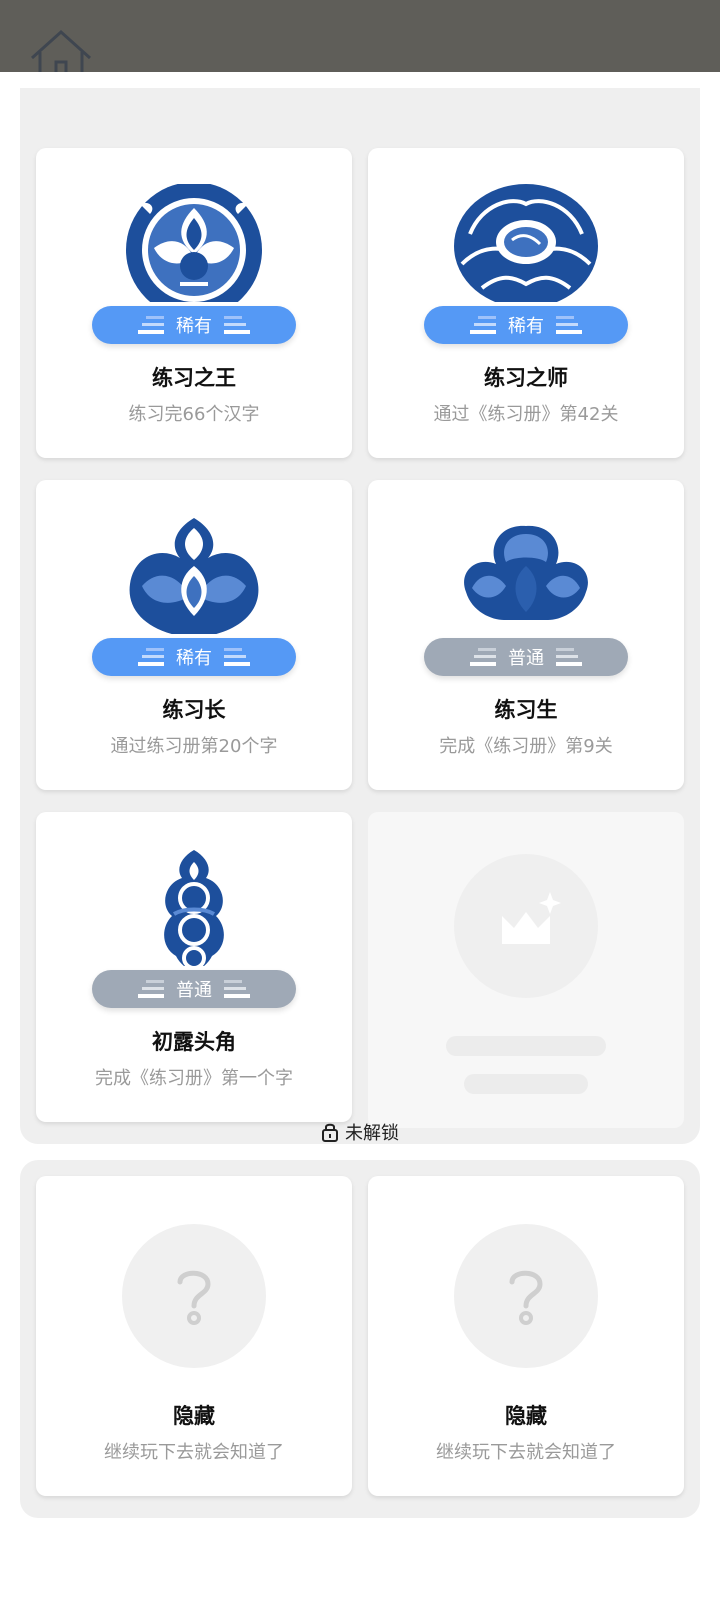 Image resolution: width=720 pixels, height=1600 pixels. Describe the element at coordinates (526, 710) in the screenshot. I see `achievement-title: 练习生` at that location.